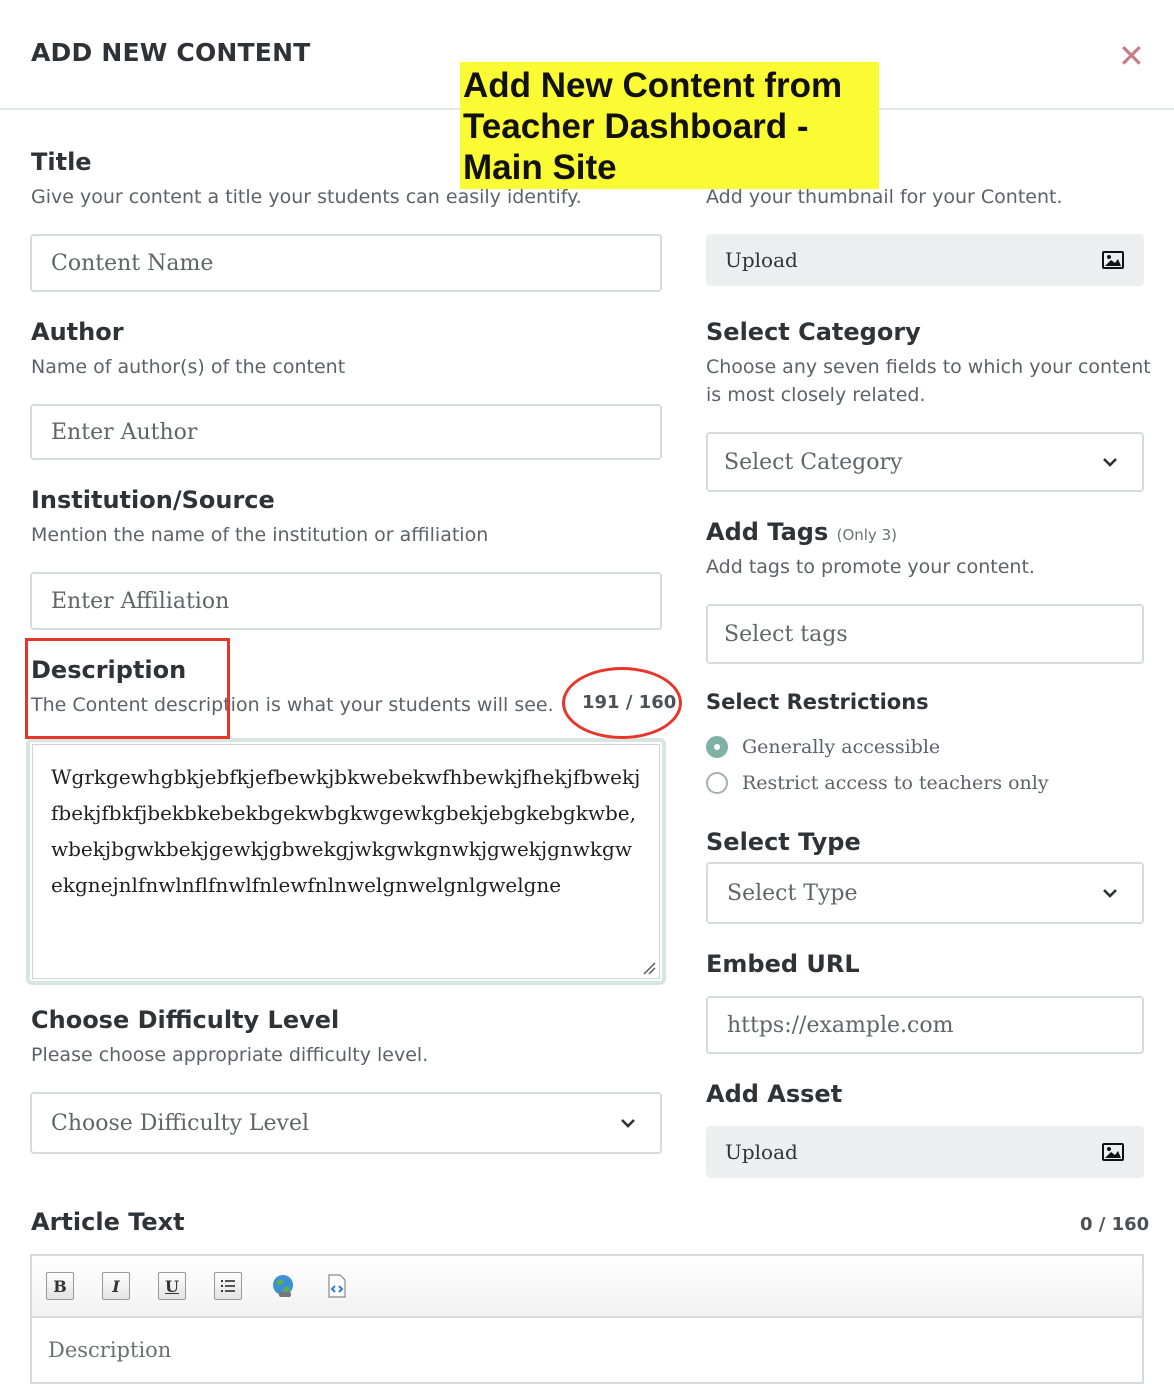 Image resolution: width=1174 pixels, height=1384 pixels. What do you see at coordinates (116, 1286) in the screenshot?
I see `italic-button: I` at bounding box center [116, 1286].